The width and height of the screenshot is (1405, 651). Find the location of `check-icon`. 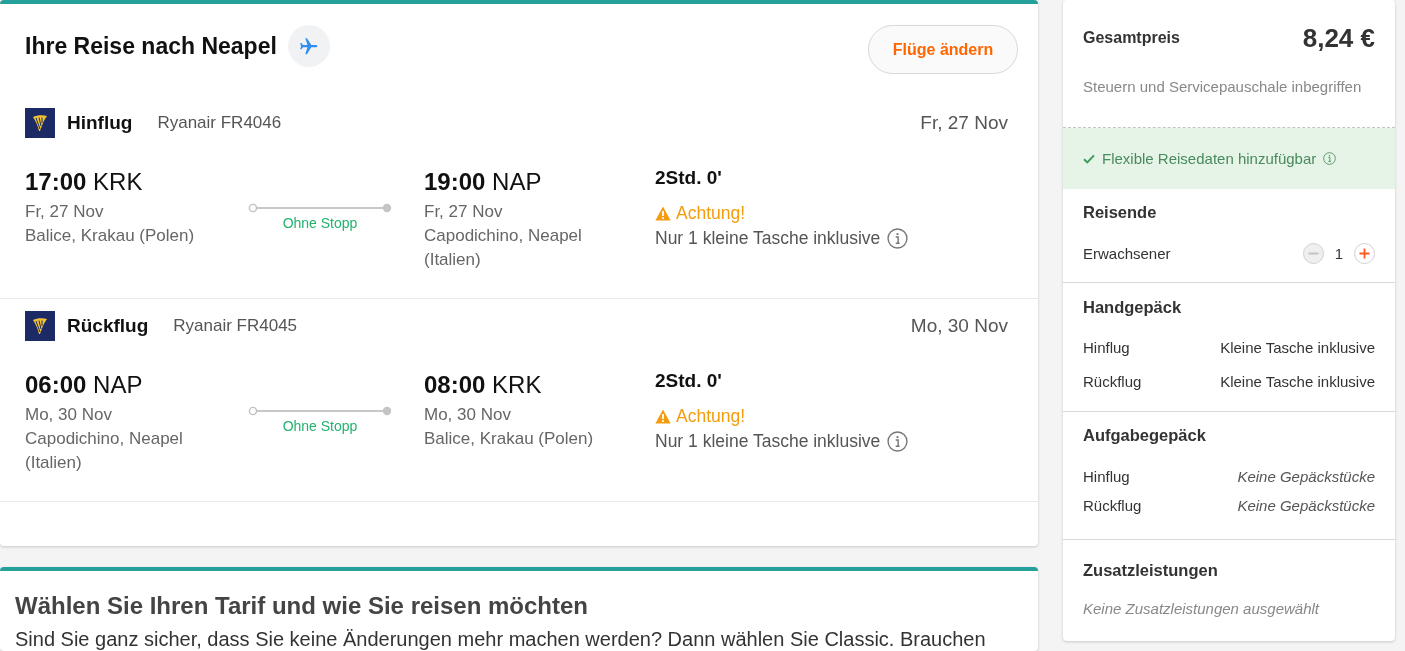

check-icon is located at coordinates (1089, 158).